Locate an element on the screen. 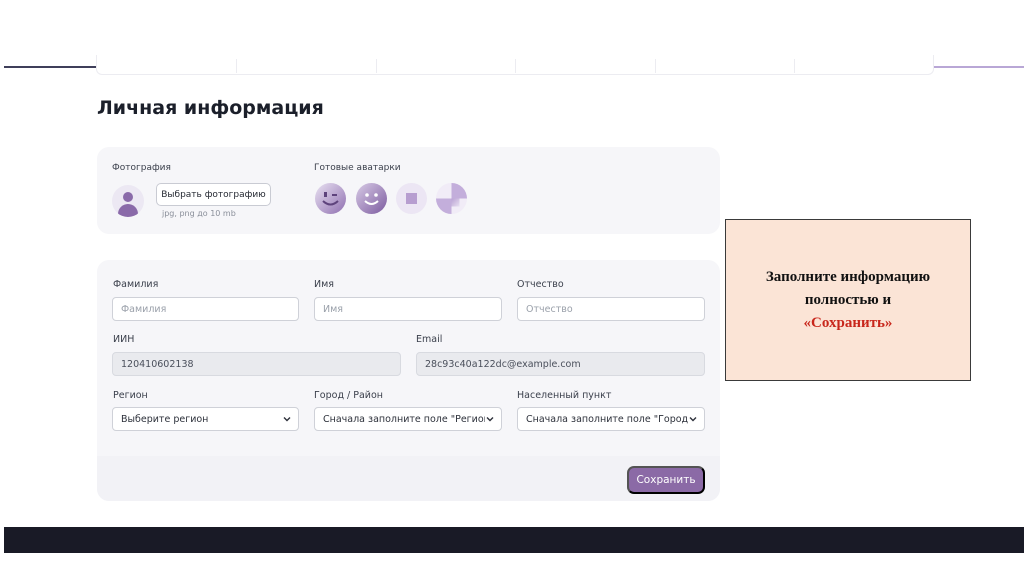  patronymic-label: Отчество is located at coordinates (540, 284).